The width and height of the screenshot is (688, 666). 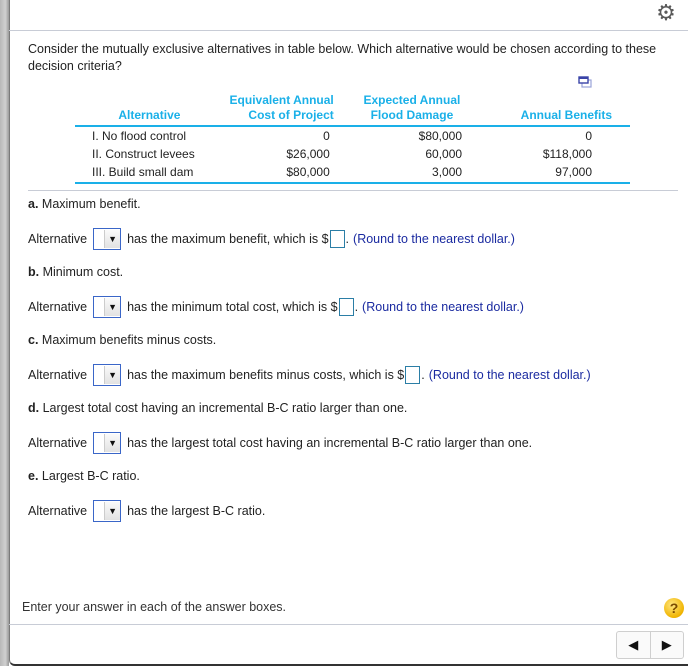 What do you see at coordinates (81, 272) in the screenshot?
I see `part-title: Minimum cost.` at bounding box center [81, 272].